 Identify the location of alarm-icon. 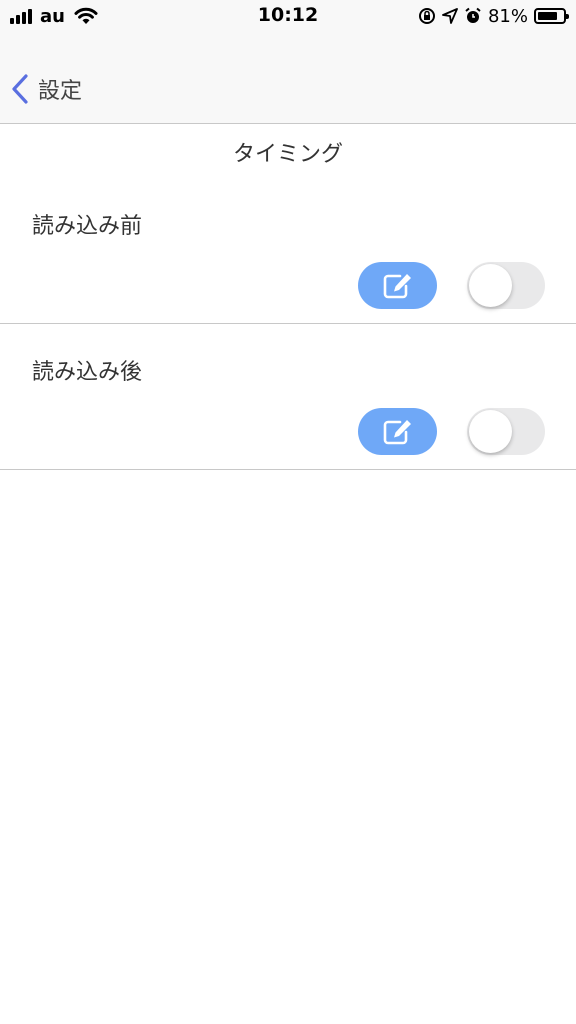
(473, 15).